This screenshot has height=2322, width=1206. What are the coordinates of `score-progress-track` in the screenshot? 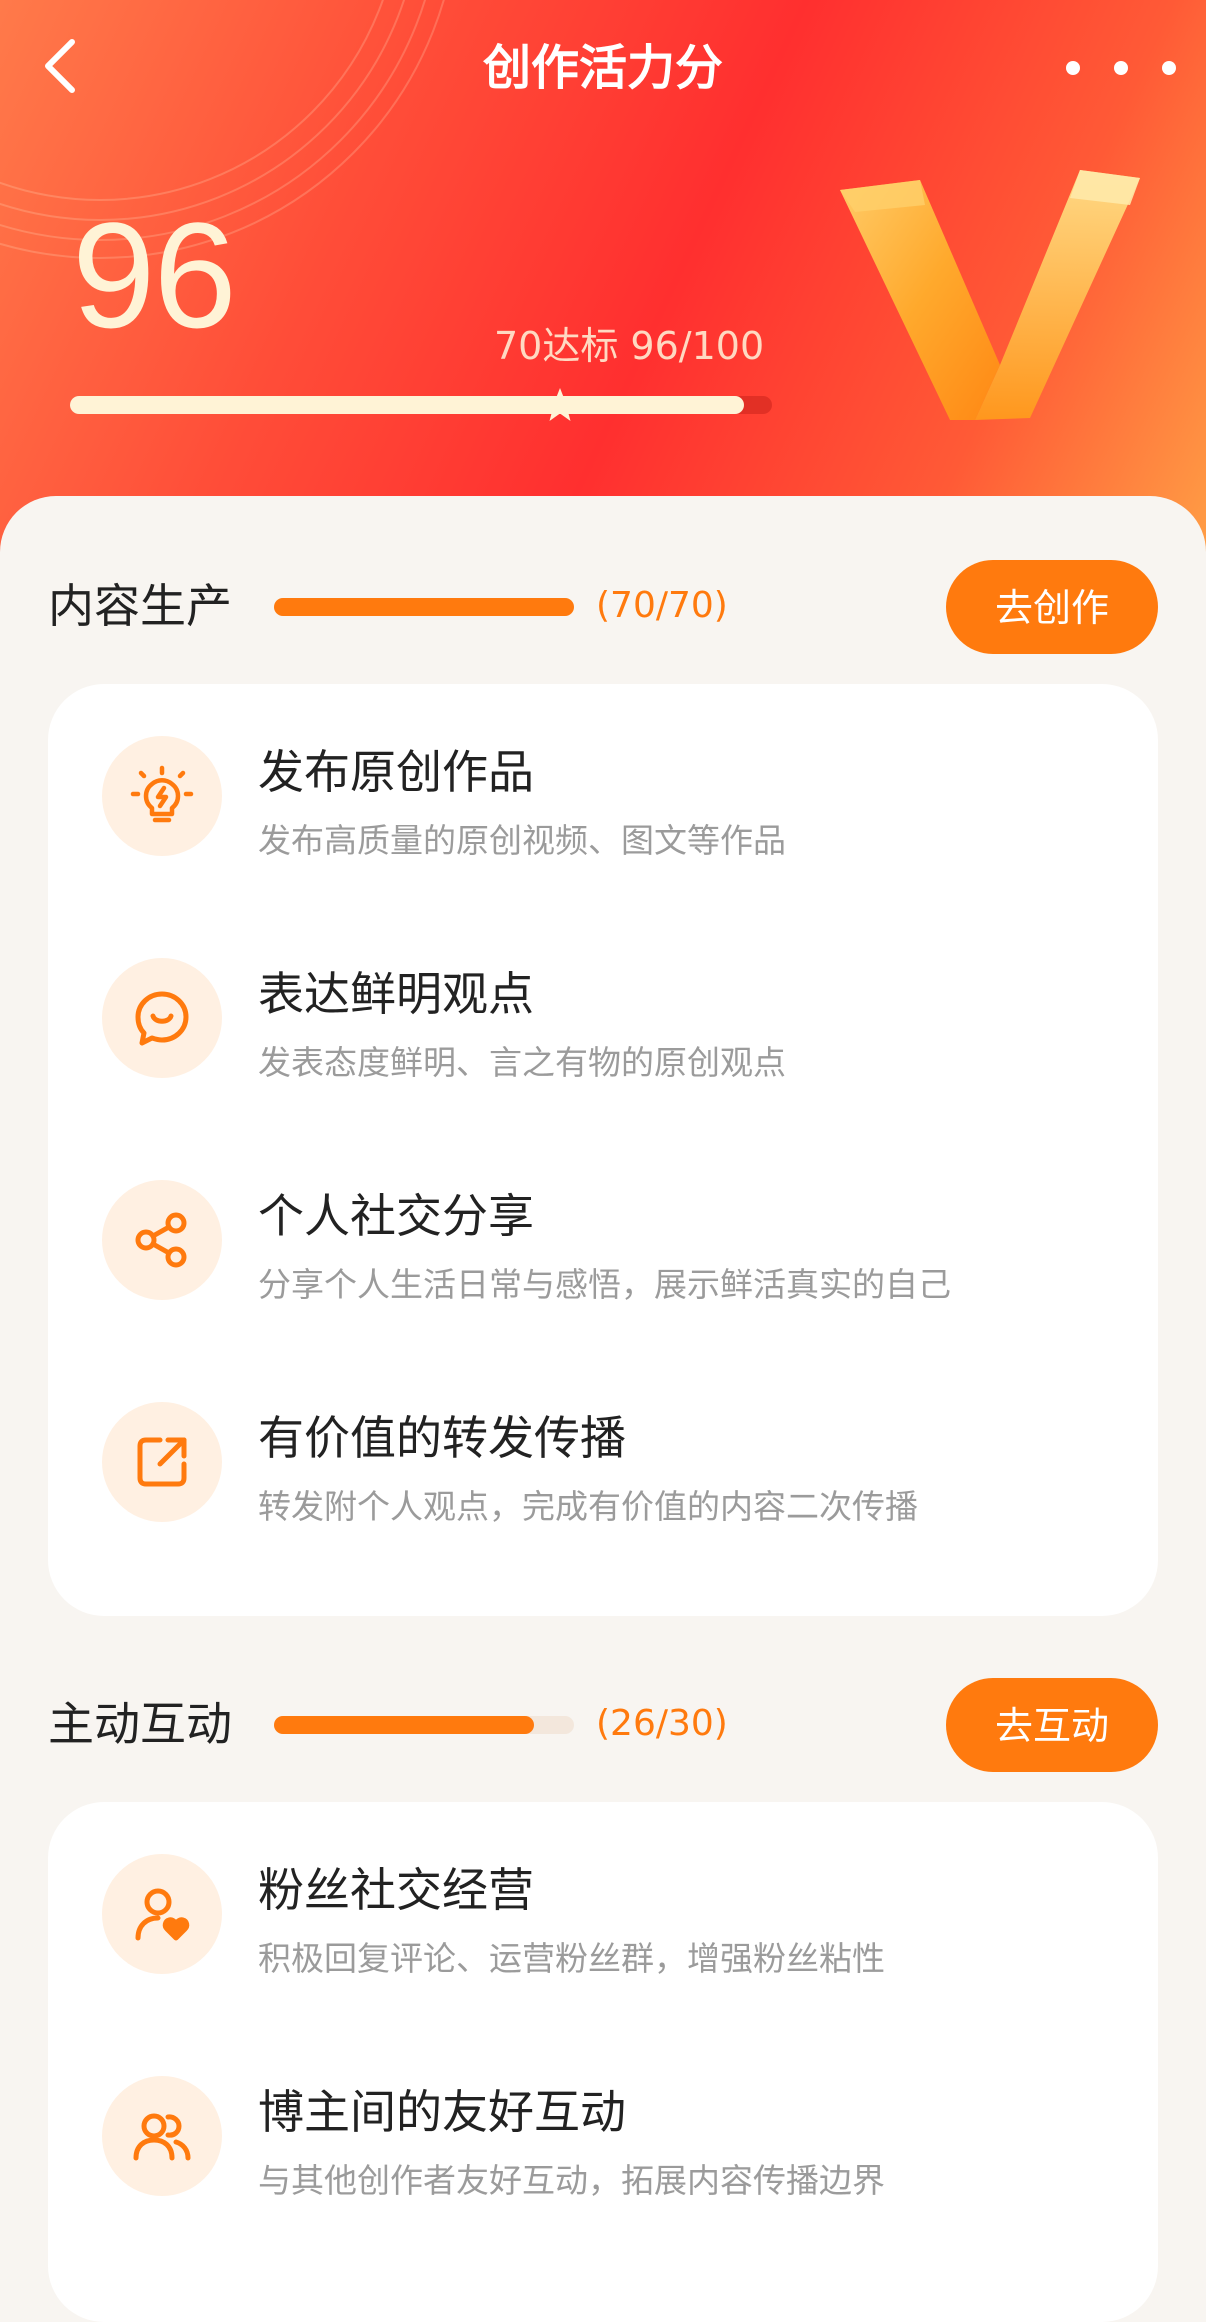 It's located at (421, 405).